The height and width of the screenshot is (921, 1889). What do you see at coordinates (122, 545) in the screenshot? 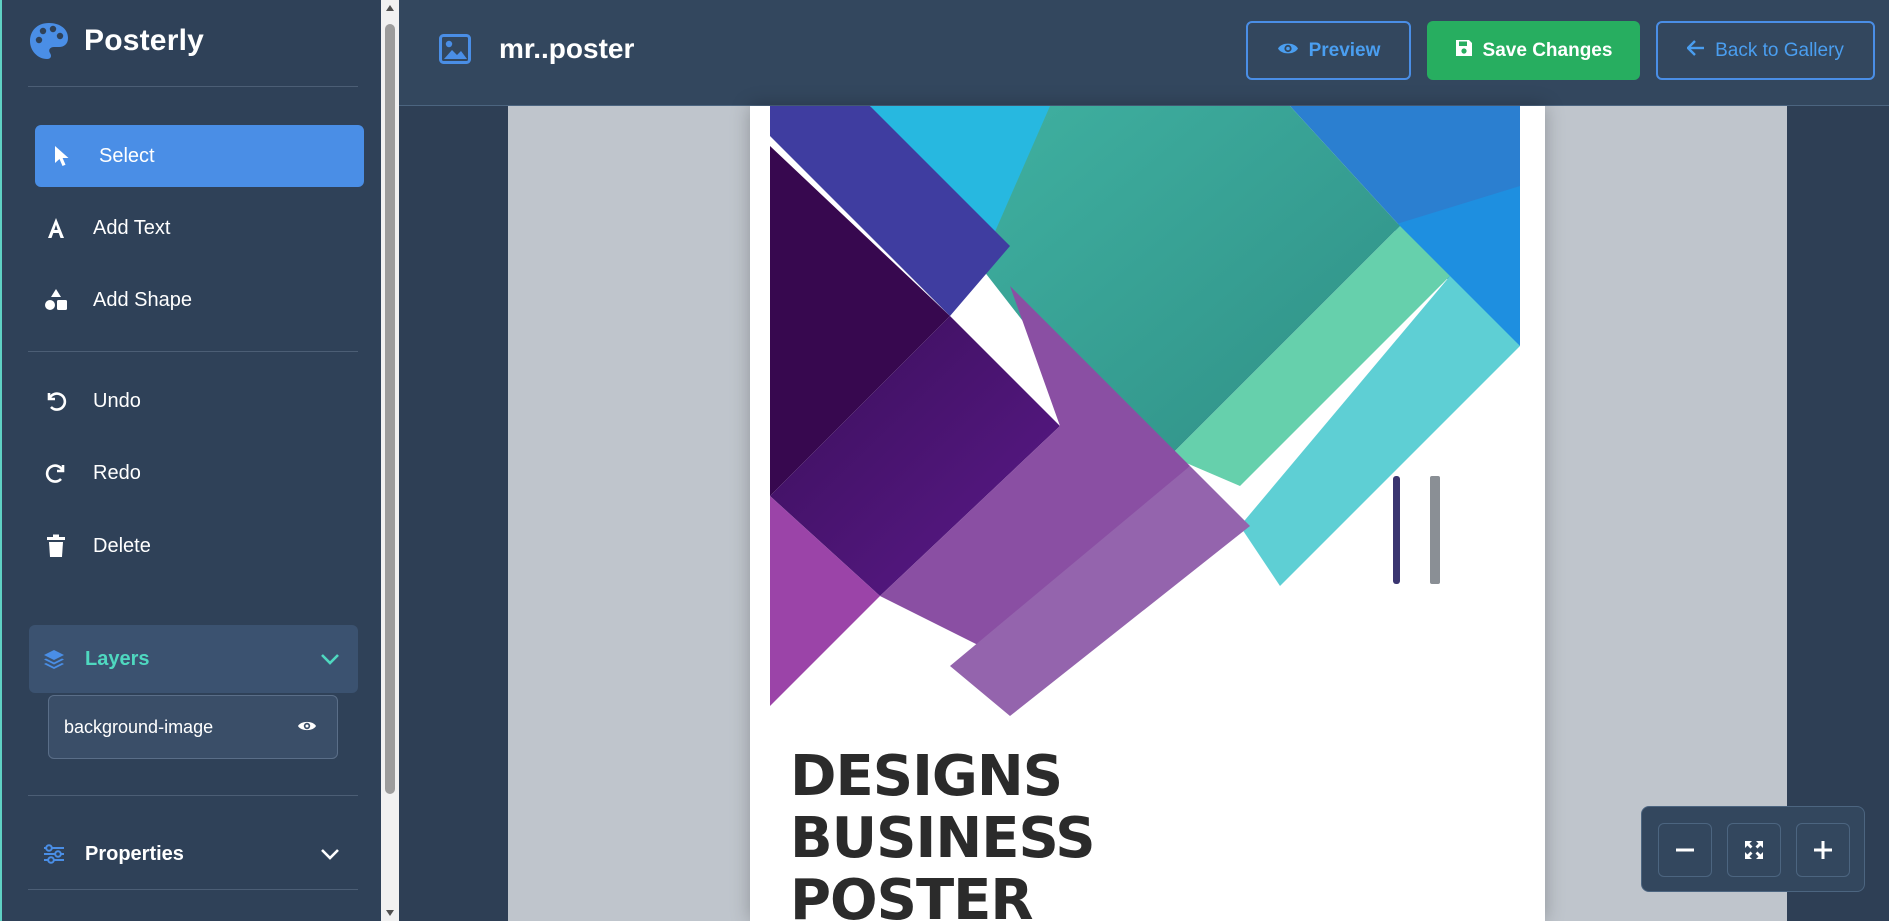
I see `history-label: Delete` at bounding box center [122, 545].